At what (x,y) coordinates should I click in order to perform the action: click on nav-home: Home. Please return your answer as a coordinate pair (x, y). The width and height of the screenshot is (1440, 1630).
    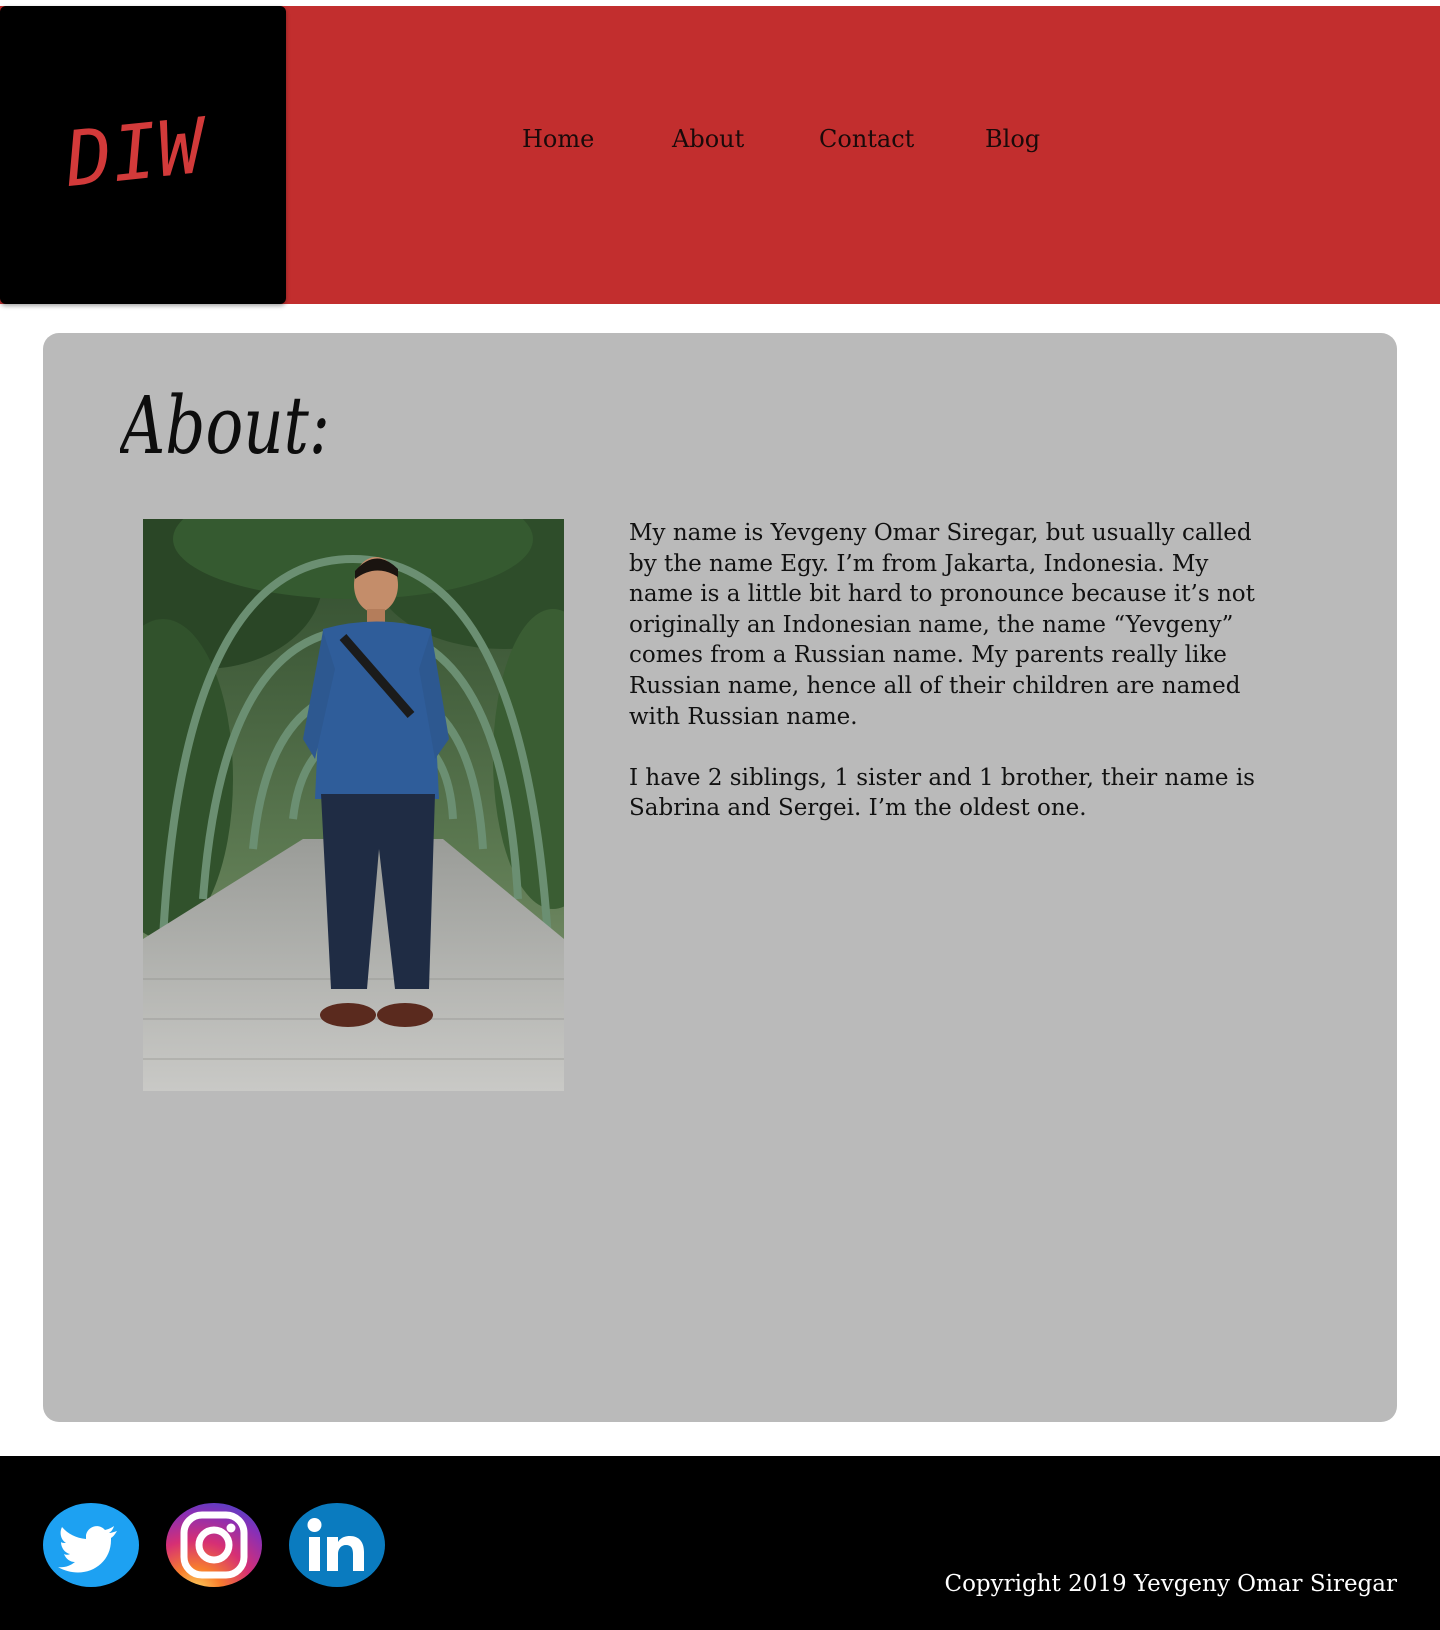
    Looking at the image, I should click on (558, 139).